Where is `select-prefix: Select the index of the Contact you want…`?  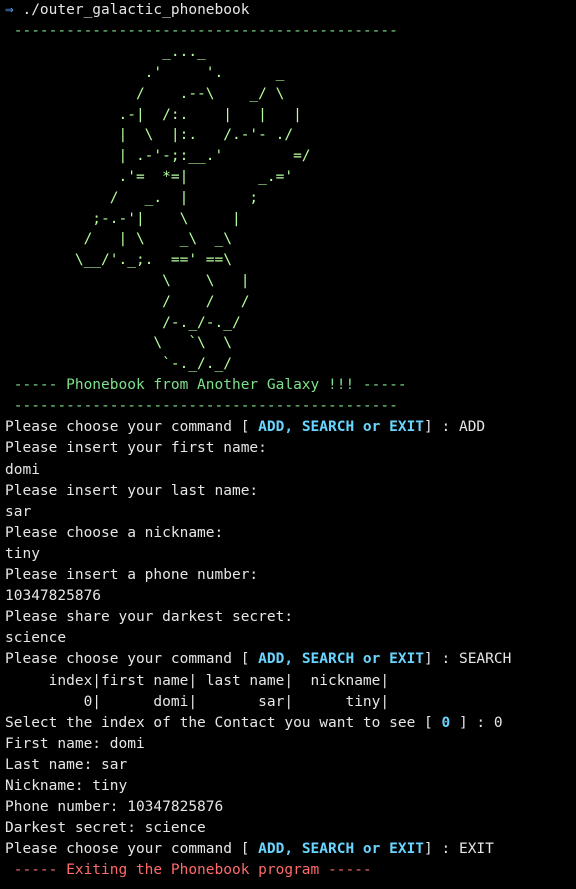
select-prefix: Select the index of the Contact you want… is located at coordinates (223, 722).